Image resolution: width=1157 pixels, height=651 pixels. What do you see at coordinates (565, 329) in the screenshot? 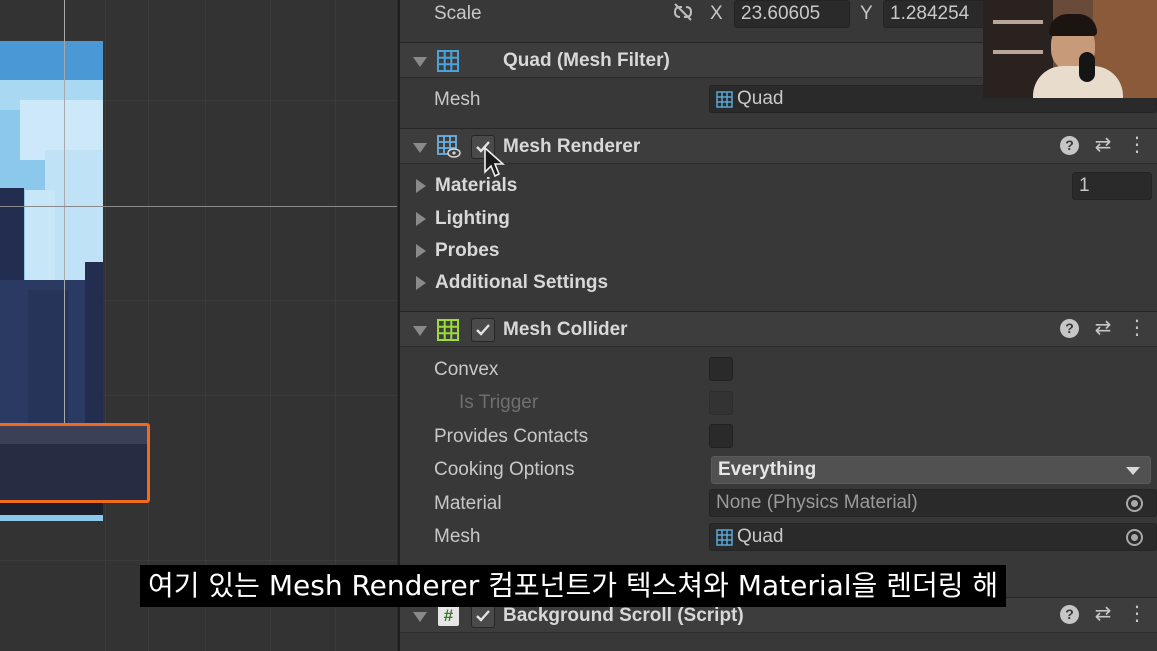
I see `mesh-collider-title: Mesh Collider` at bounding box center [565, 329].